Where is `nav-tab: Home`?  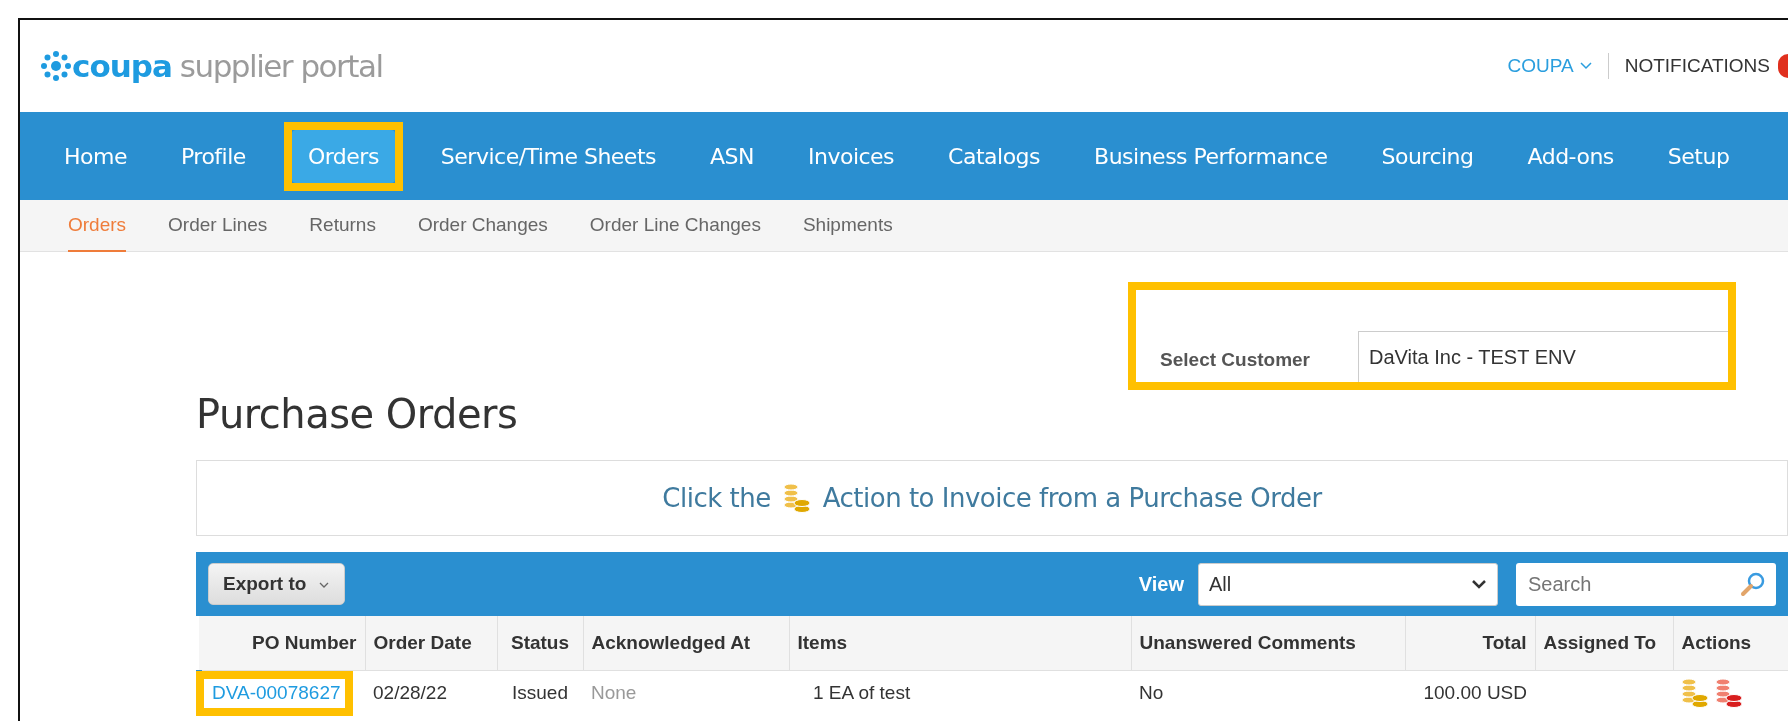 nav-tab: Home is located at coordinates (95, 156).